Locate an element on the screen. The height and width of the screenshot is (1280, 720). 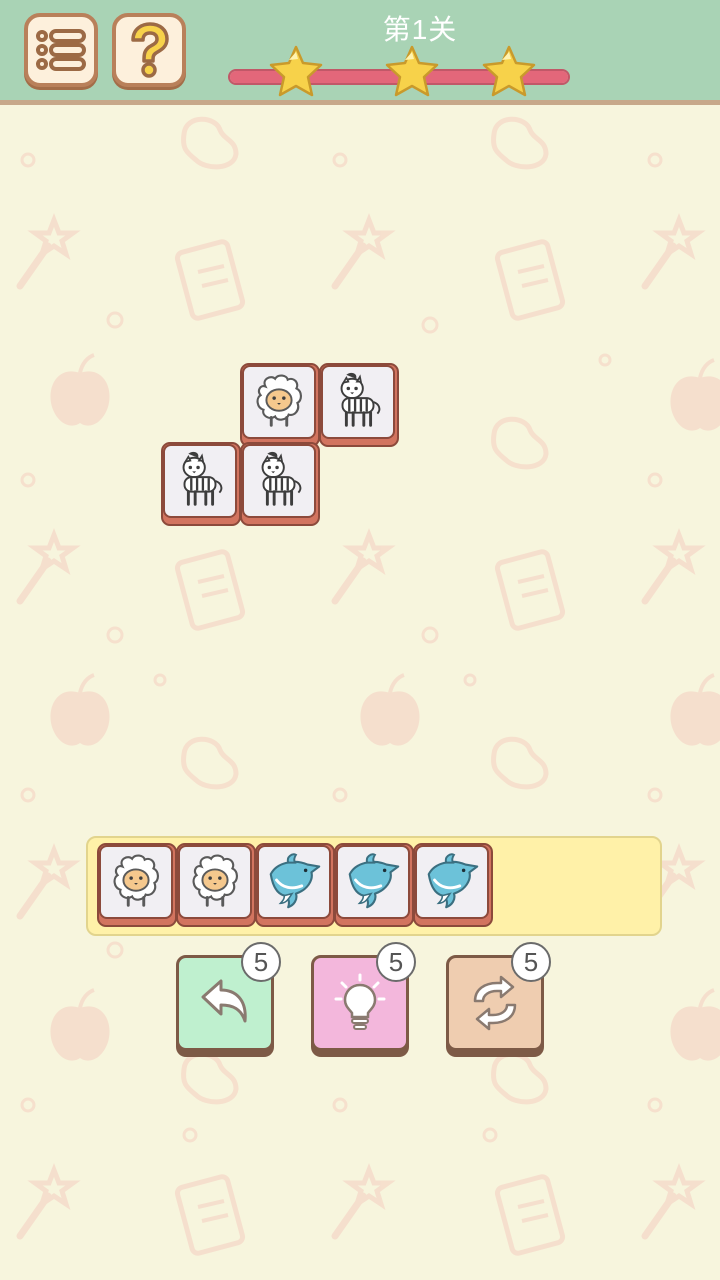
undo-arrow-icon is located at coordinates (224, 1001).